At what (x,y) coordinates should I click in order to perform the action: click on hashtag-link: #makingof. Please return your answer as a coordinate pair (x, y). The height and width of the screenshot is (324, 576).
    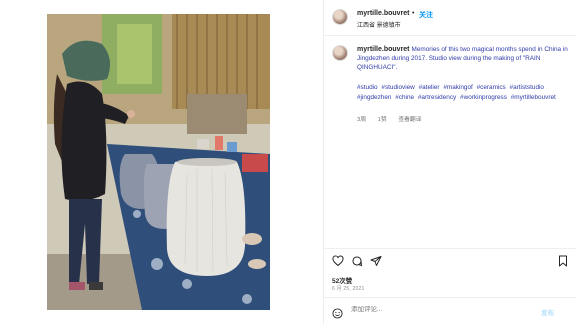
    Looking at the image, I should click on (458, 87).